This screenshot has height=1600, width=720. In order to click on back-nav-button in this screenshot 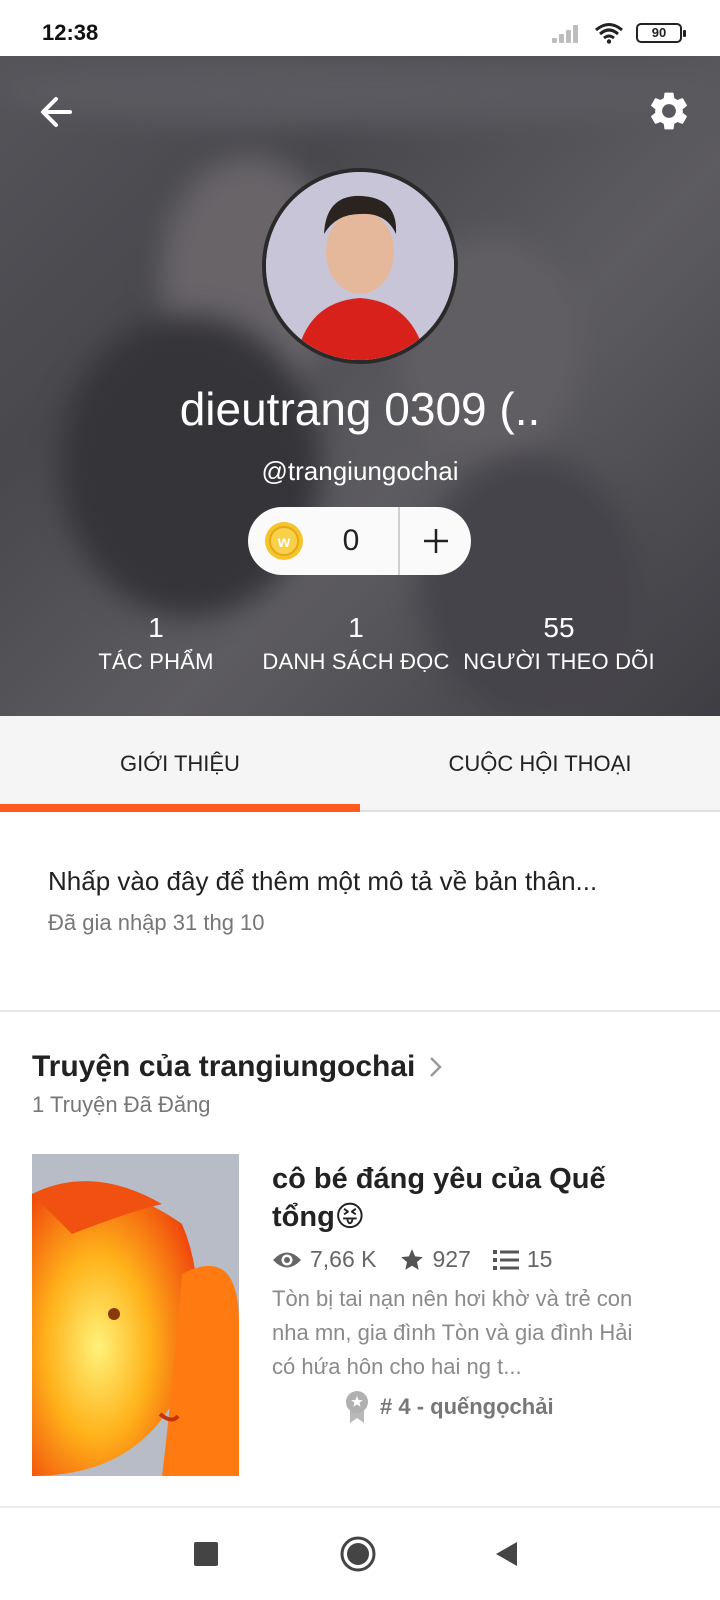, I will do `click(506, 1554)`.